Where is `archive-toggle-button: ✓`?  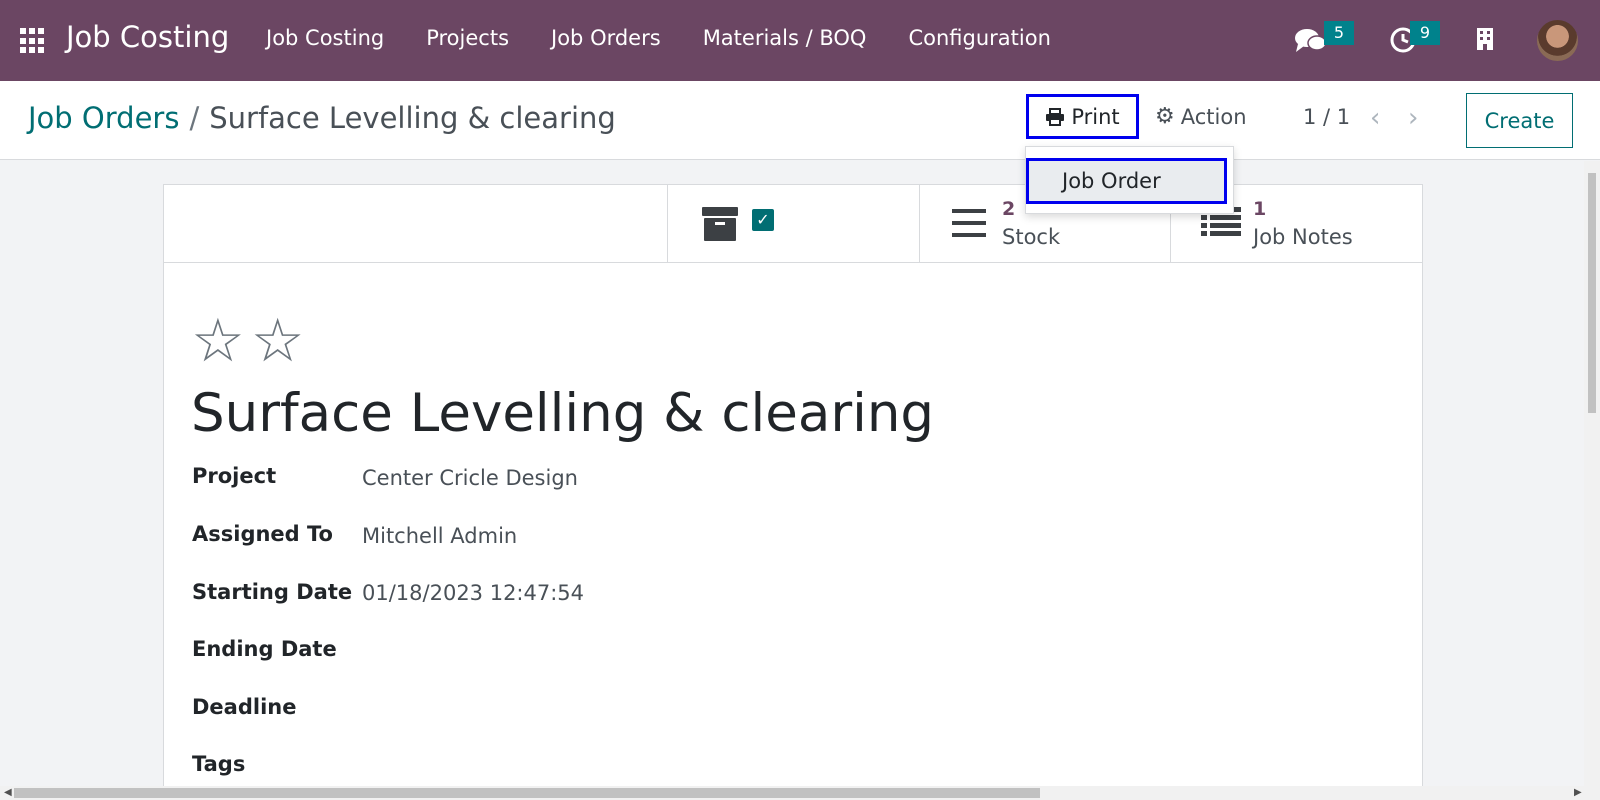 archive-toggle-button: ✓ is located at coordinates (793, 224).